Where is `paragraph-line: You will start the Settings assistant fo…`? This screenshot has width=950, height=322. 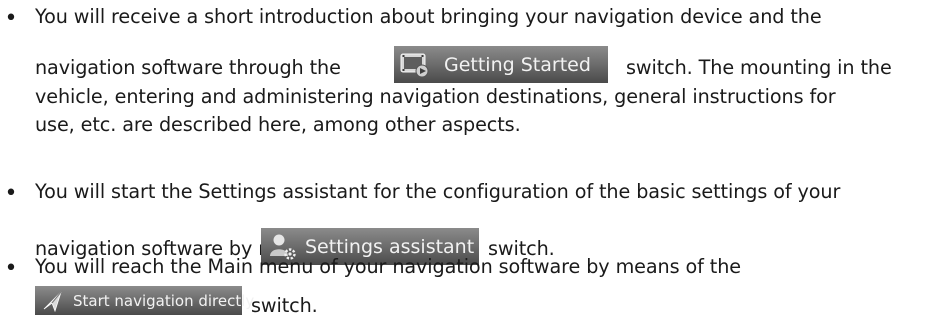
paragraph-line: You will start the Settings assistant fo… is located at coordinates (438, 191).